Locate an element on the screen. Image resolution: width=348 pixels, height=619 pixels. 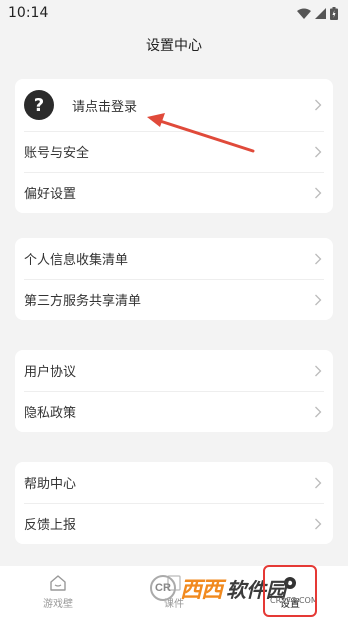
page-title: 设置中心 is located at coordinates (174, 46).